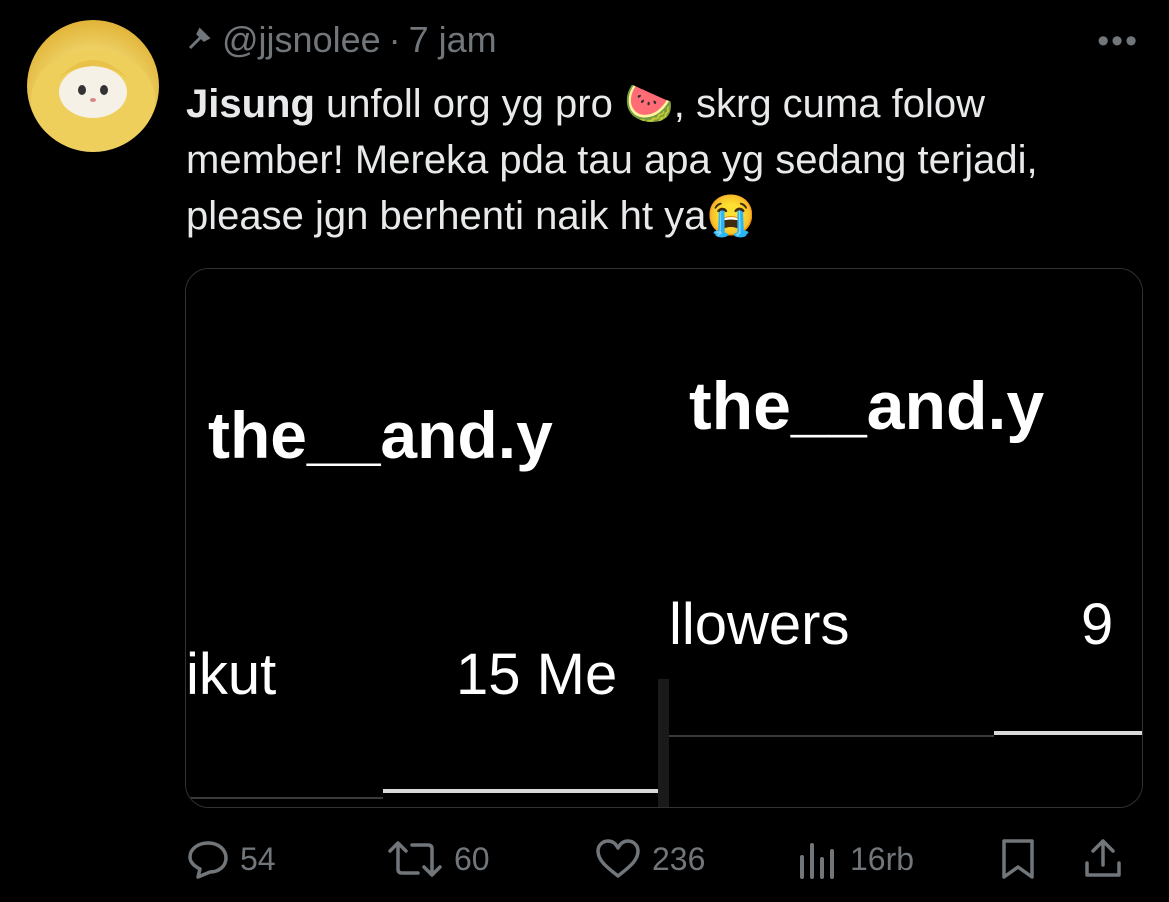 Image resolution: width=1169 pixels, height=902 pixels. I want to click on reply-icon, so click(208, 859).